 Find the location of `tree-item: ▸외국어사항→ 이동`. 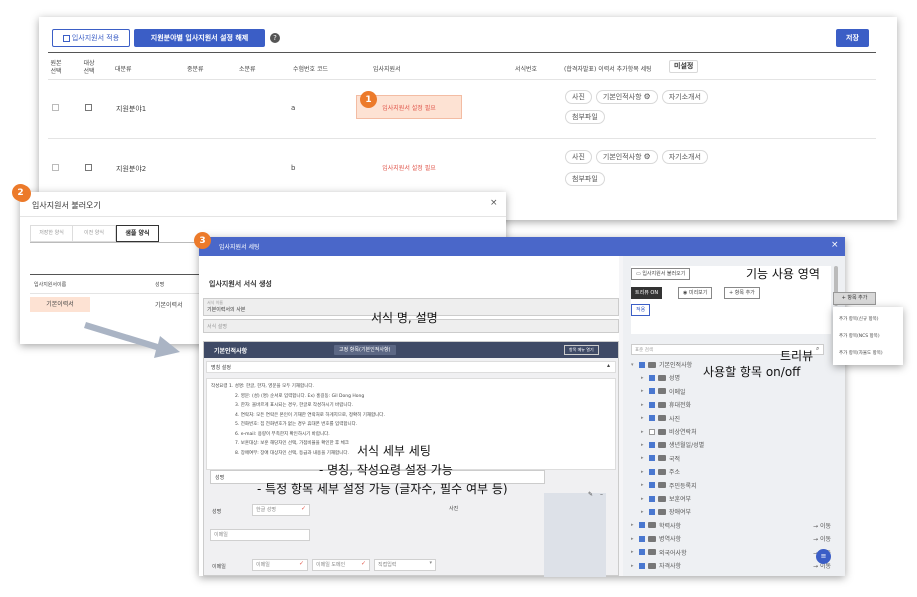

tree-item: ▸외국어사항→ 이동 is located at coordinates (731, 552).